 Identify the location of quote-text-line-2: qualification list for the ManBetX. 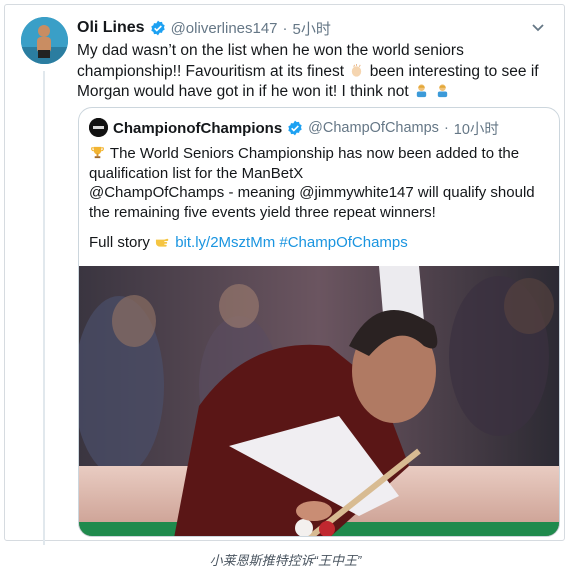
(196, 173).